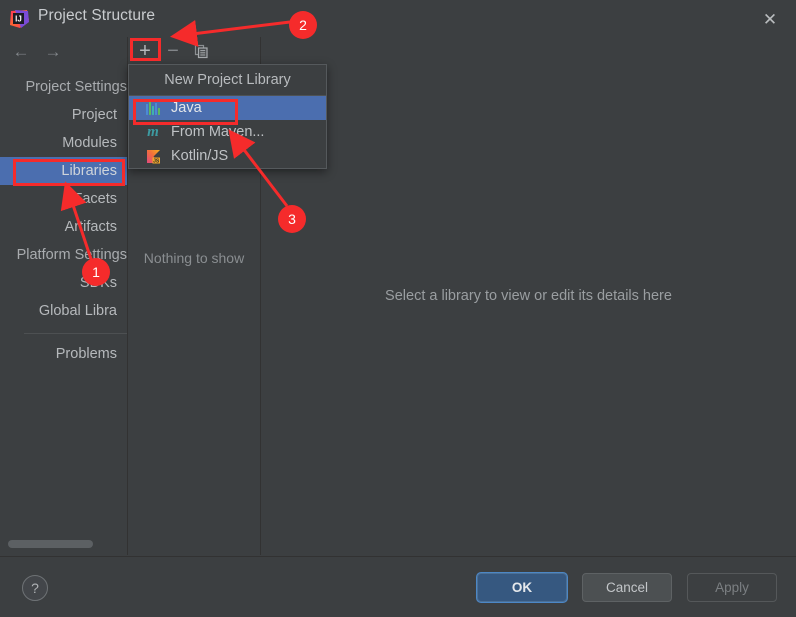 The image size is (796, 617). I want to click on tree-group-platform-settings: Platform Settings, so click(71, 255).